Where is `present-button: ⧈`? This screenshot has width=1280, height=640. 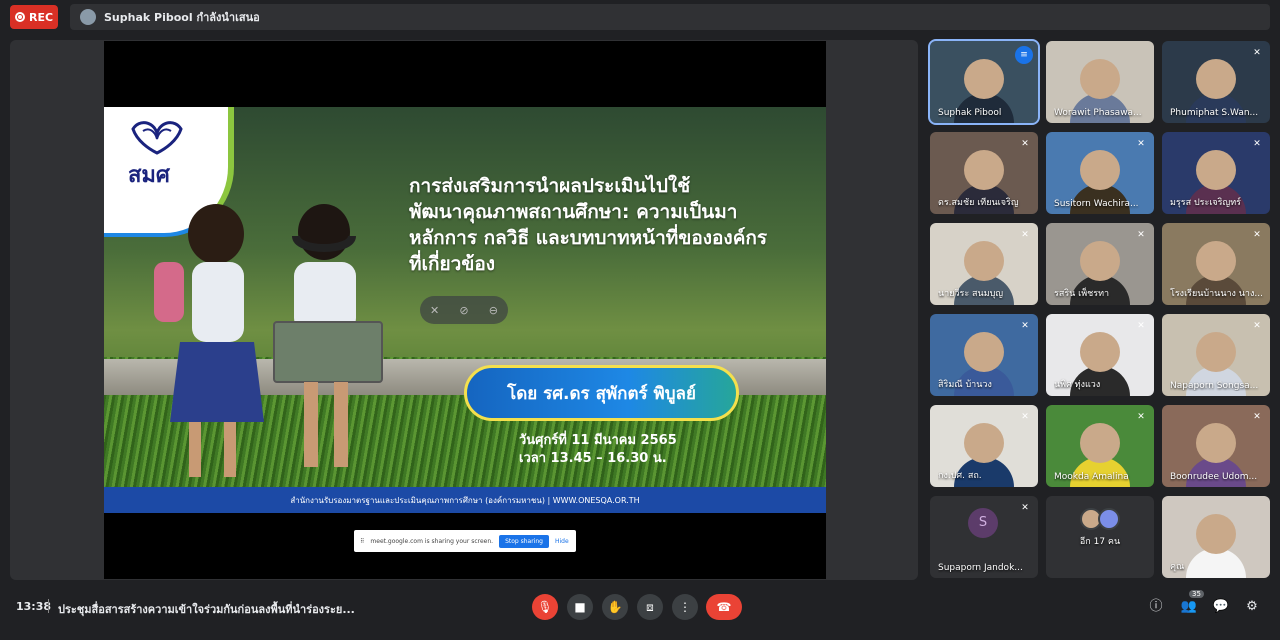
present-button: ⧈ is located at coordinates (650, 607).